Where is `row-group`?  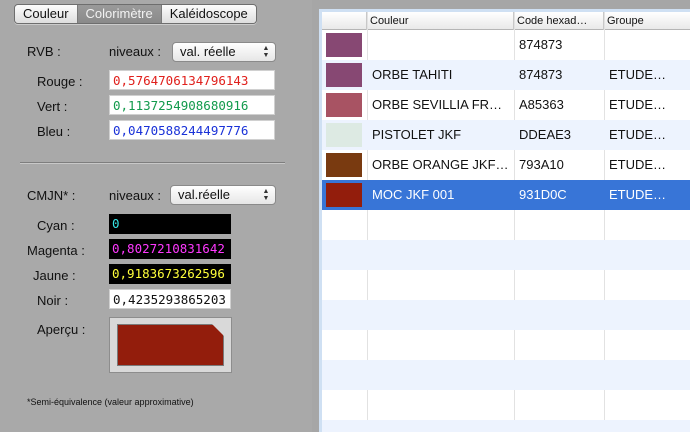 row-group is located at coordinates (647, 45).